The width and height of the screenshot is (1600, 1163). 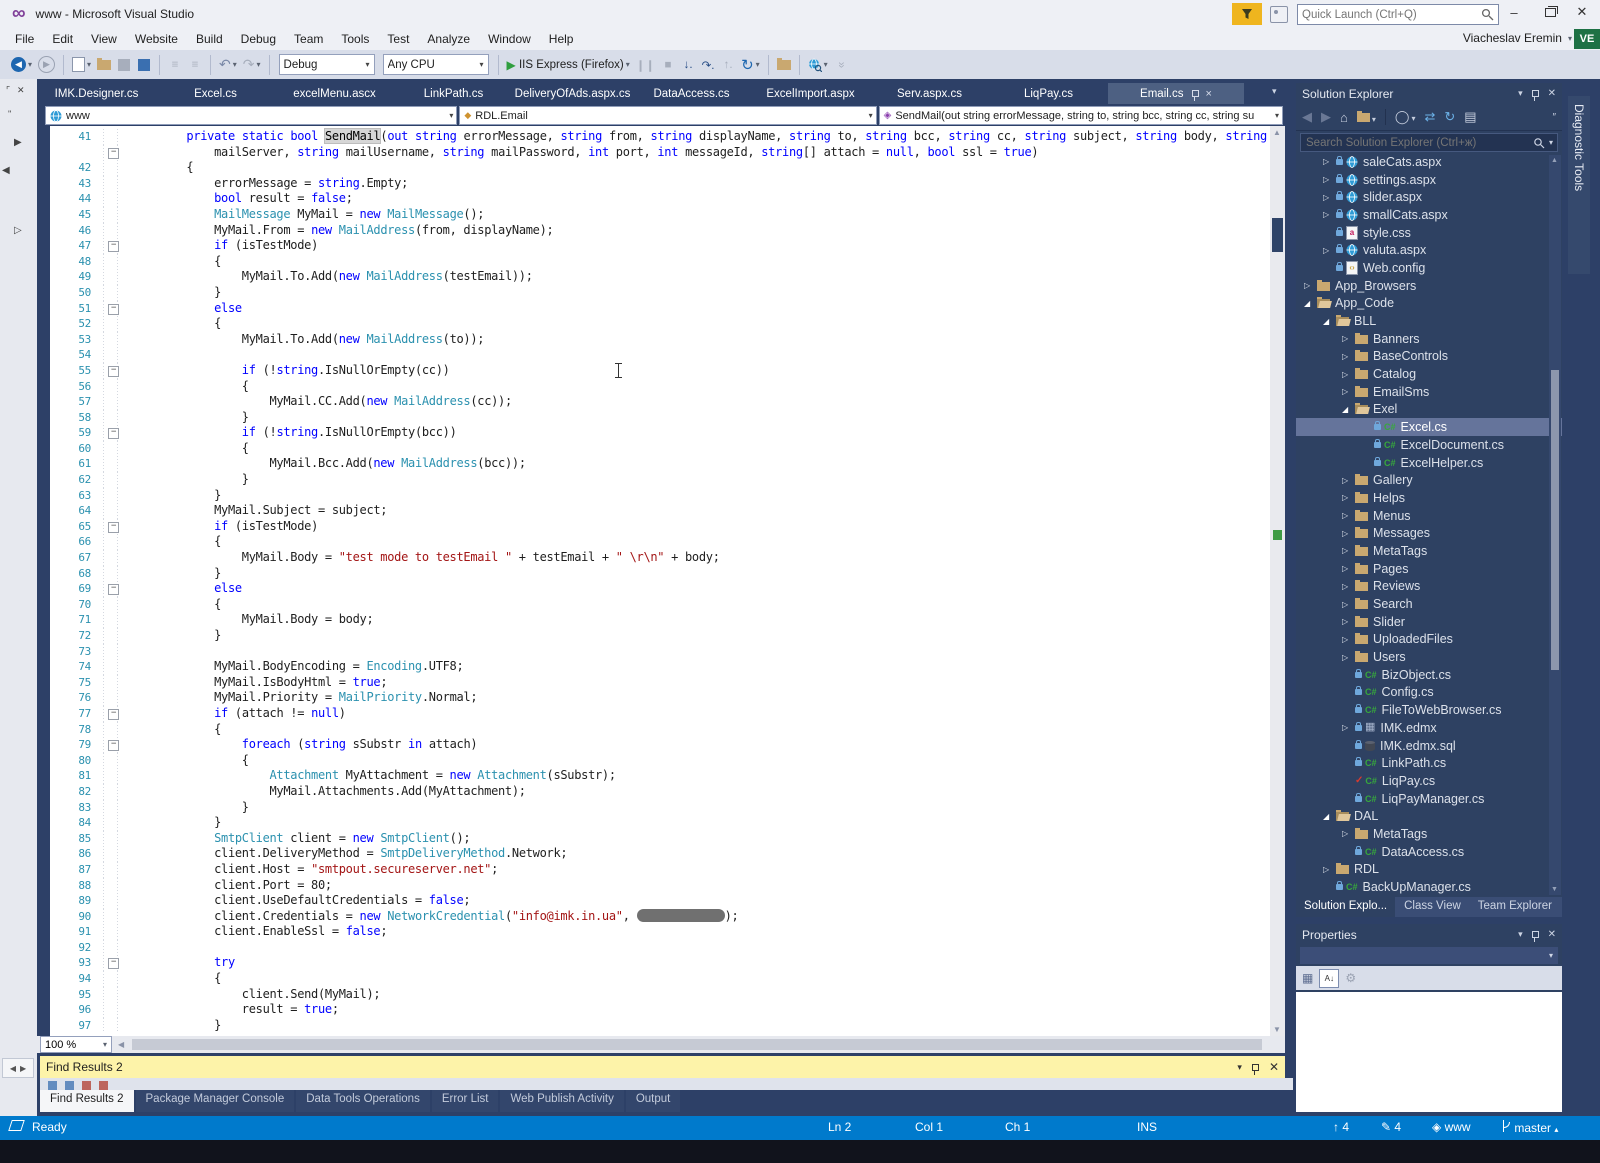 I want to click on code-line: 80 {, so click(x=653, y=760).